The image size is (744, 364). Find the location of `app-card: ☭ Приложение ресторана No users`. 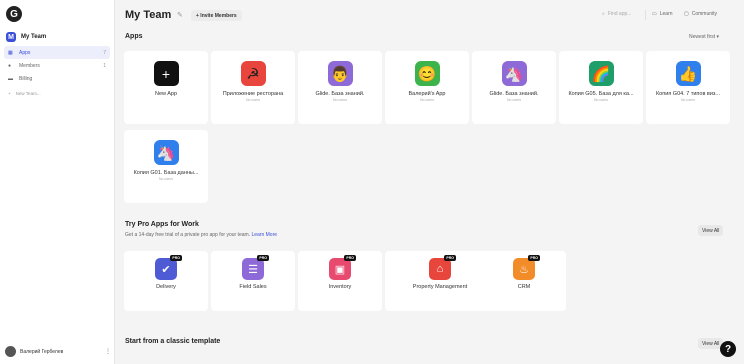

app-card: ☭ Приложение ресторана No users is located at coordinates (253, 87).